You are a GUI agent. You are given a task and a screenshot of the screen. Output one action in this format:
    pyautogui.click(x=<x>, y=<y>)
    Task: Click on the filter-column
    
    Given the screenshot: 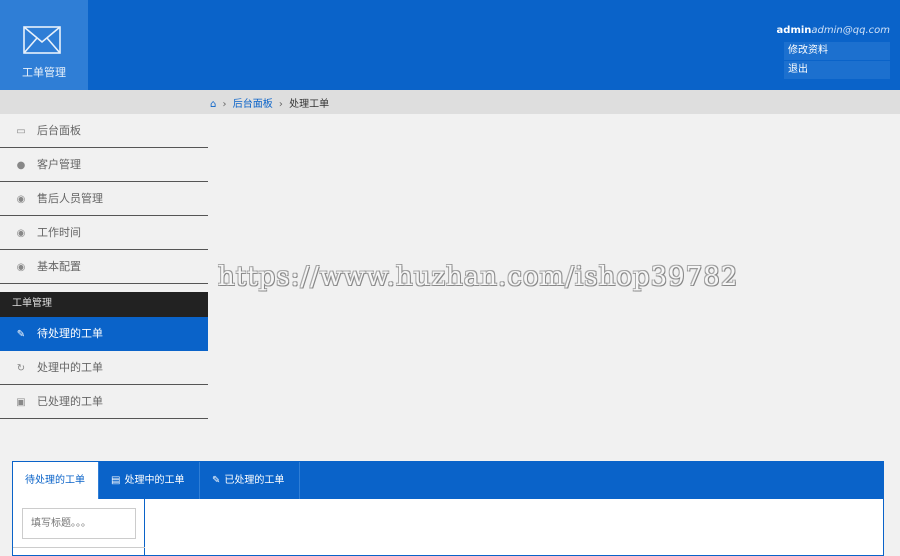 What is the action you would take?
    pyautogui.click(x=79, y=527)
    